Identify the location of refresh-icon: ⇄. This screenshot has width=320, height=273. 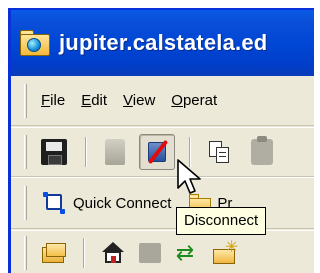
(185, 252).